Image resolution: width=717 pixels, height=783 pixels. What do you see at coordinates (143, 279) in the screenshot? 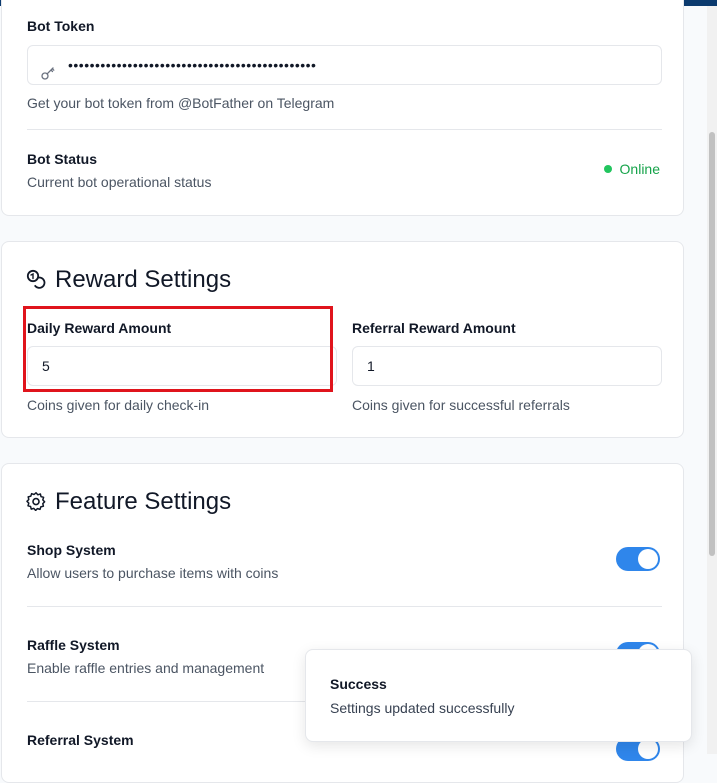
I see `reward-settings-title: Reward Settings` at bounding box center [143, 279].